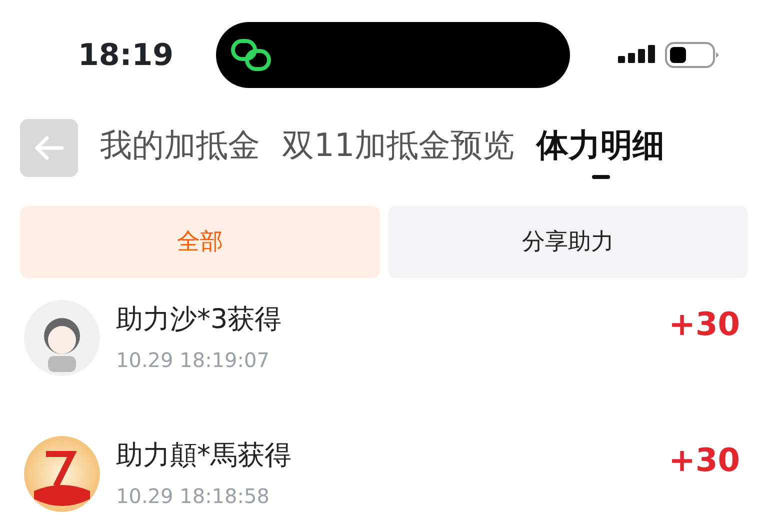  Describe the element at coordinates (252, 55) in the screenshot. I see `link-icon` at that location.